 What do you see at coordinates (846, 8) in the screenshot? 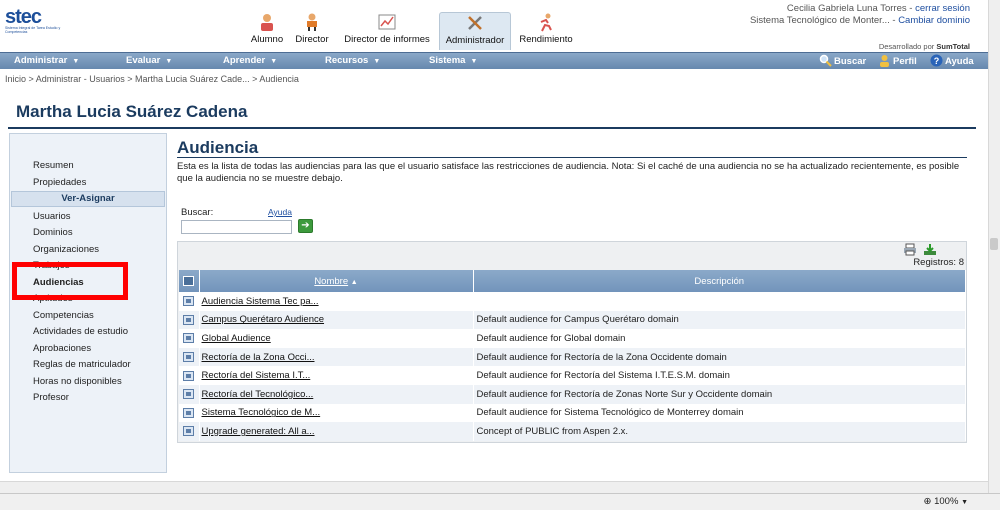
I see `user-name: Cecilia Gabriela Luna Torres` at bounding box center [846, 8].